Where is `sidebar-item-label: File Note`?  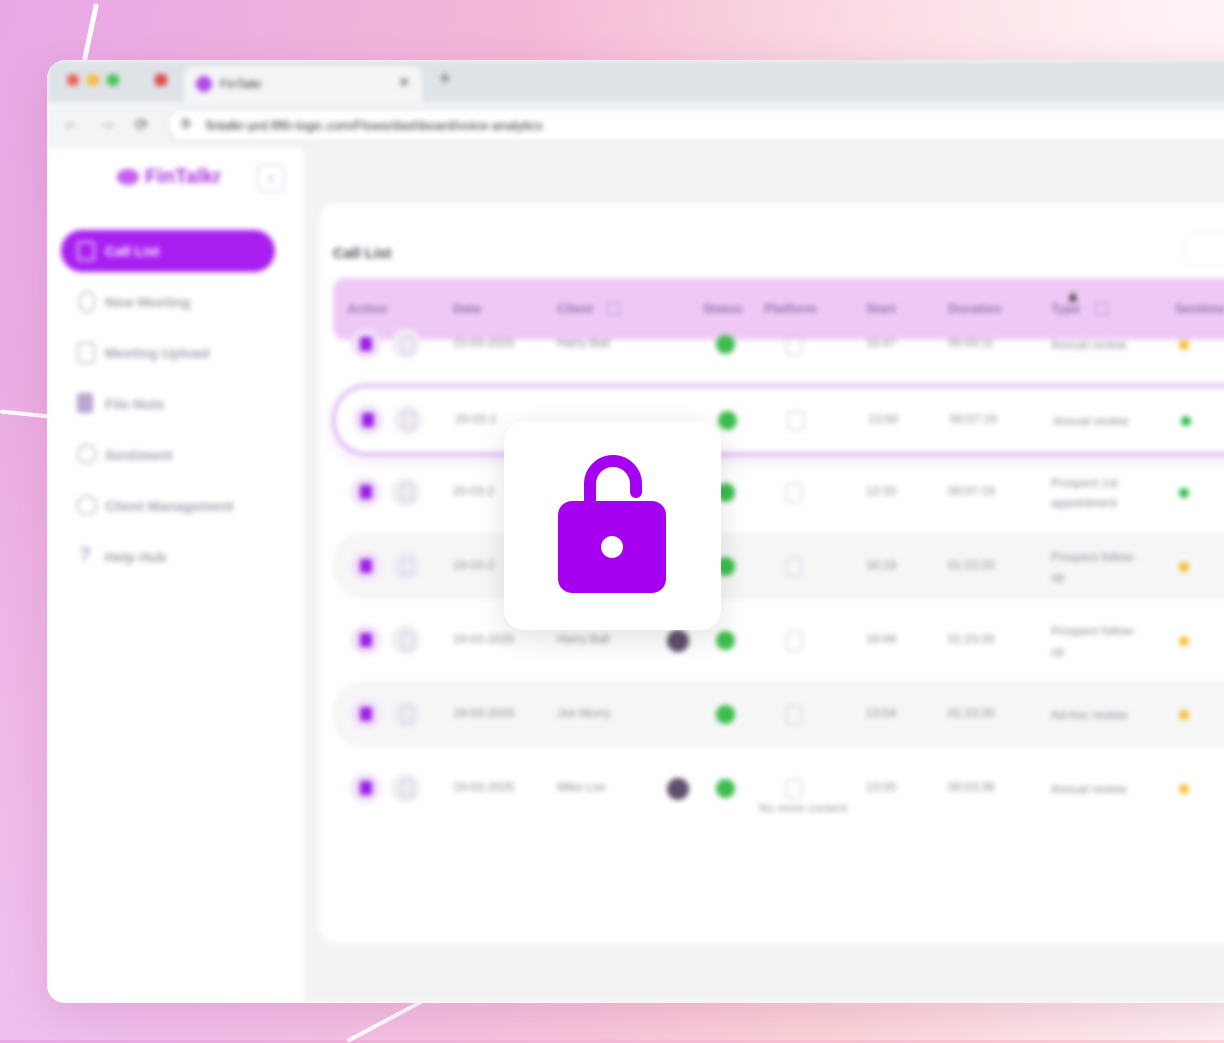 sidebar-item-label: File Note is located at coordinates (135, 404).